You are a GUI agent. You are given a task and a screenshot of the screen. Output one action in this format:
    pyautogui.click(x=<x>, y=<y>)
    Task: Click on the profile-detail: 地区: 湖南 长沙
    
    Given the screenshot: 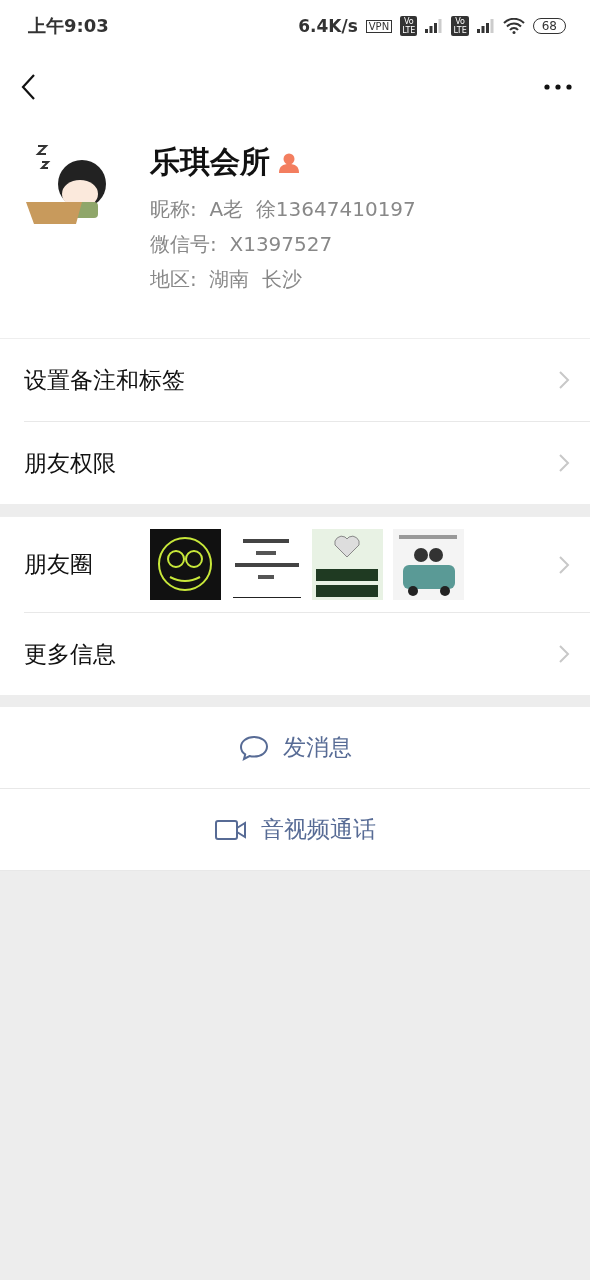 What is the action you would take?
    pyautogui.click(x=227, y=279)
    